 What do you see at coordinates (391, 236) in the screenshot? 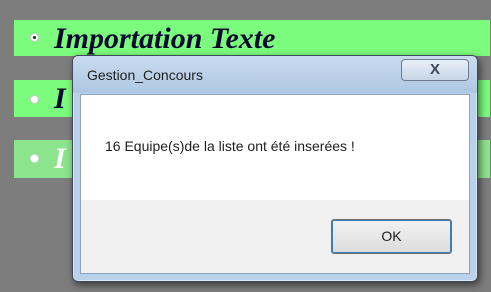
I see `ok-button: OK` at bounding box center [391, 236].